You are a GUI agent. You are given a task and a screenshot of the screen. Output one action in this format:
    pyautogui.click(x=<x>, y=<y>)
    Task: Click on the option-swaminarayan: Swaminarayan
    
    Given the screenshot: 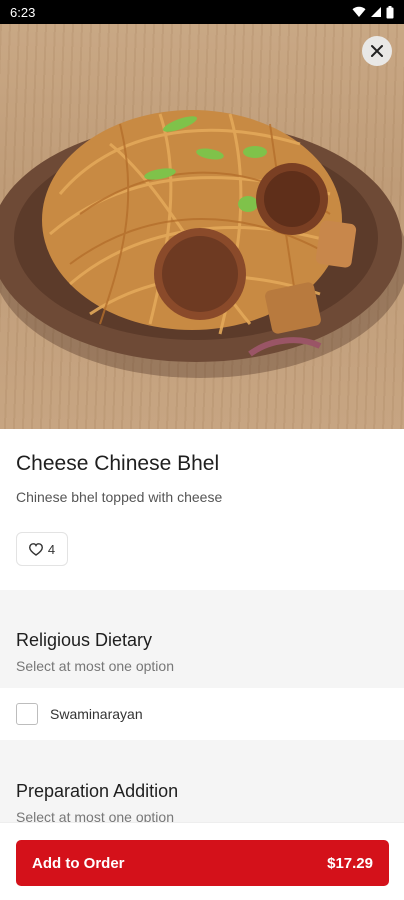 What is the action you would take?
    pyautogui.click(x=202, y=714)
    